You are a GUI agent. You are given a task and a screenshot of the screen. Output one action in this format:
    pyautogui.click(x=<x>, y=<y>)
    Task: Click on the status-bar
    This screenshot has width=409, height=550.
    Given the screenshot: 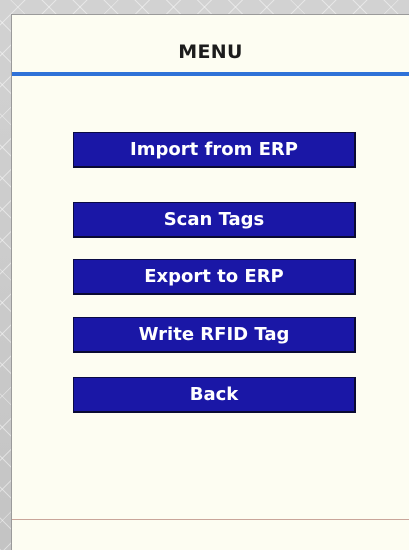 What is the action you would take?
    pyautogui.click(x=210, y=534)
    